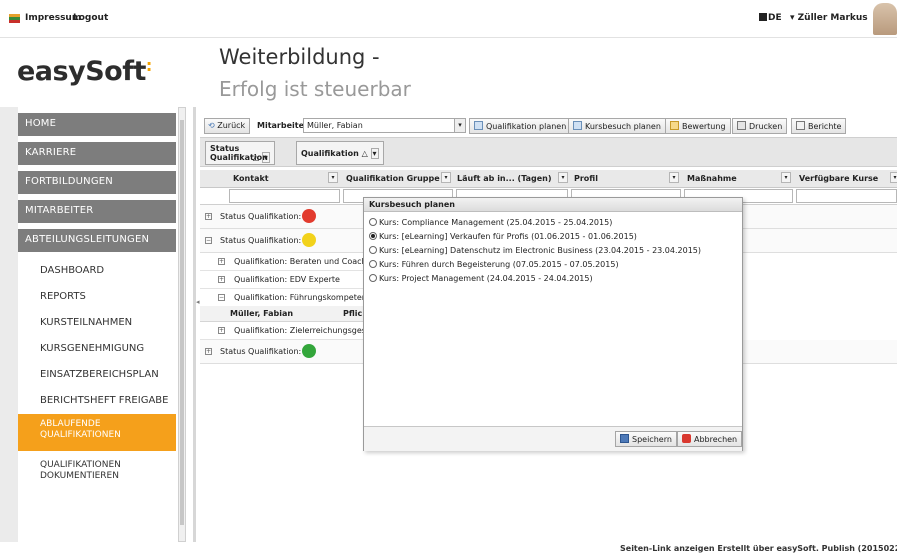 The height and width of the screenshot is (560, 897). I want to click on group-chip-status: Status Qualifikation △ ▾, so click(240, 153).